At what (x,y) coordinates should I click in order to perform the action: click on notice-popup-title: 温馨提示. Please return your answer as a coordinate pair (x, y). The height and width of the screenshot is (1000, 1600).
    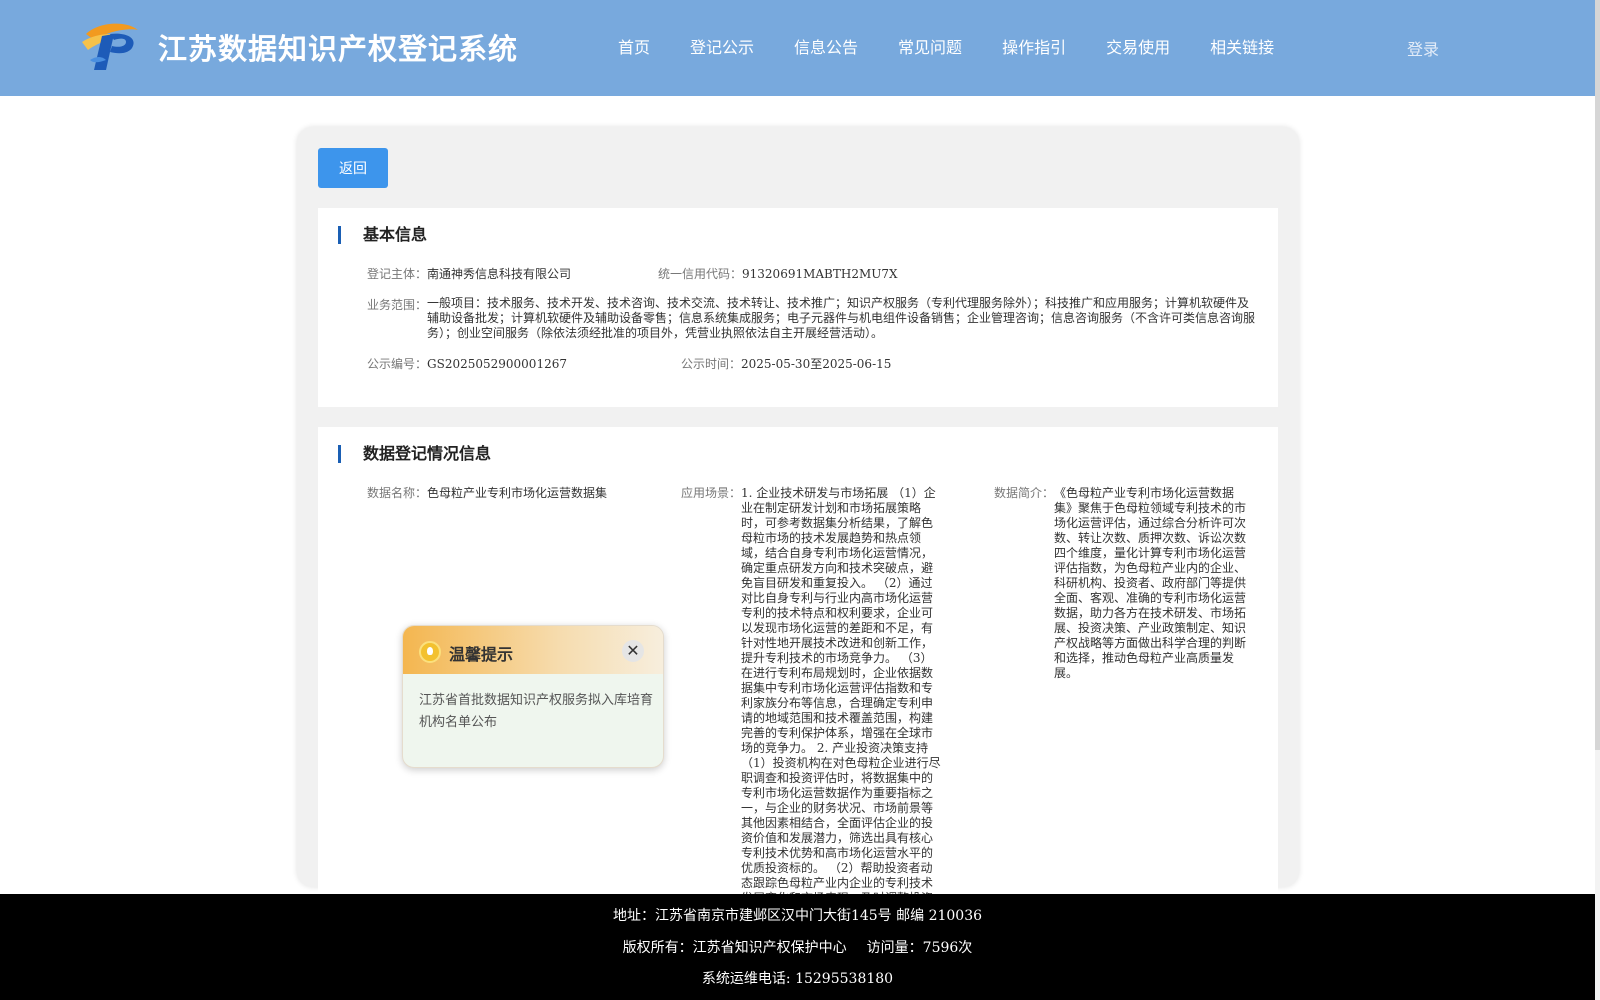
    Looking at the image, I should click on (481, 654).